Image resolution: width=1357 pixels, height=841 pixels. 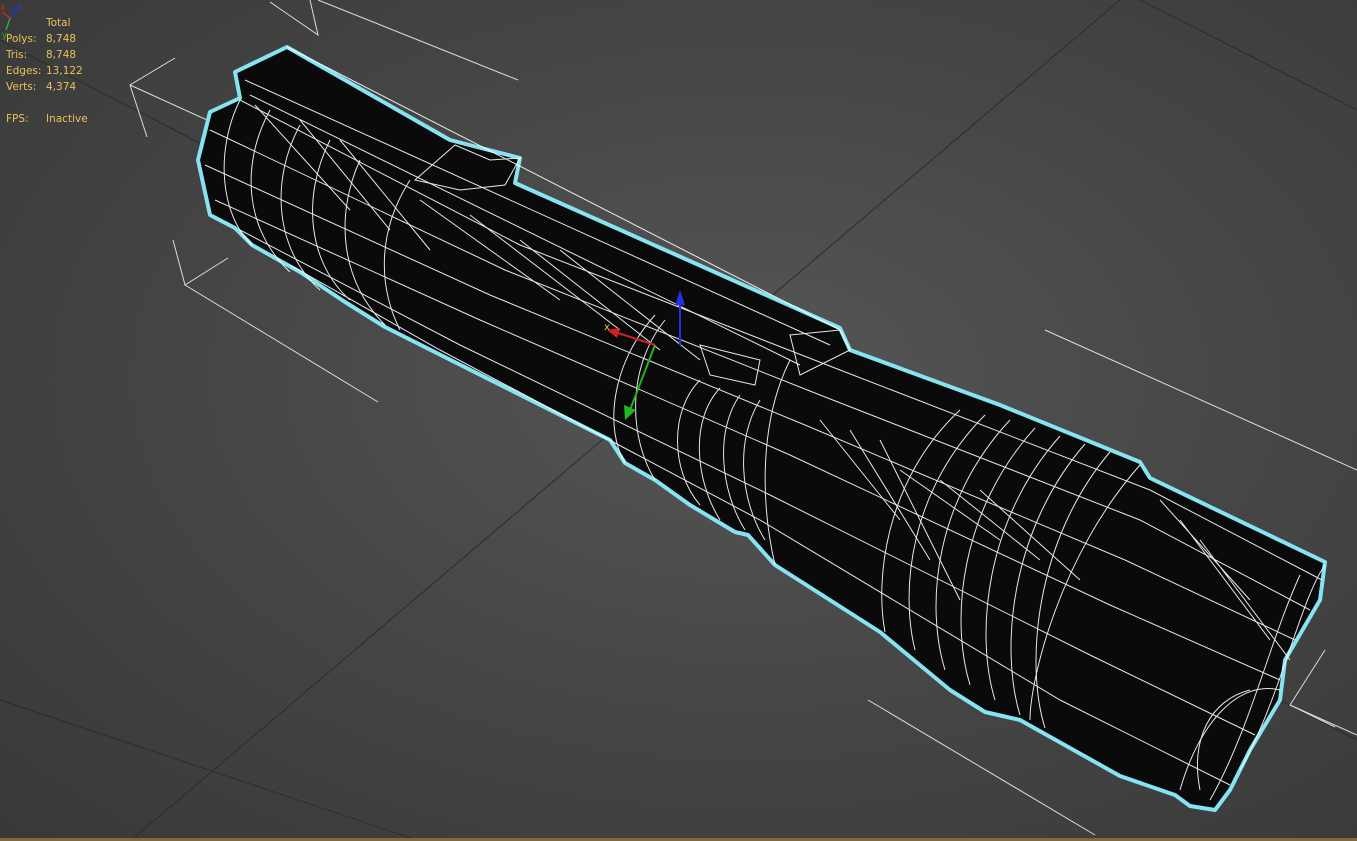 I want to click on stat-label: Edges:, so click(x=24, y=71).